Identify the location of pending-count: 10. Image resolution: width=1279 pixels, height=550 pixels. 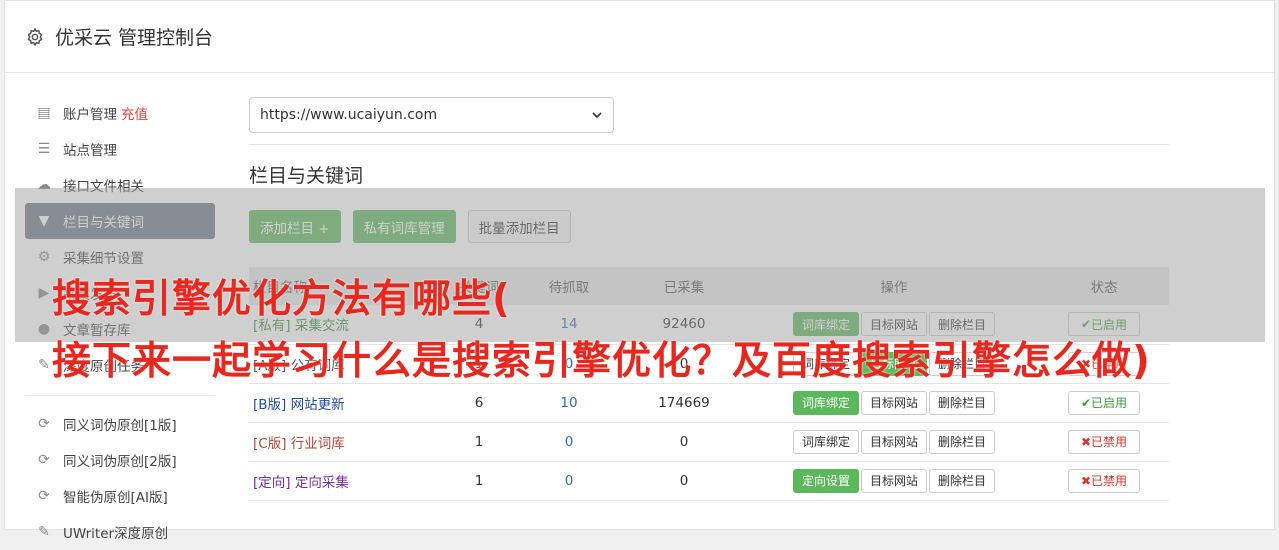
(569, 402).